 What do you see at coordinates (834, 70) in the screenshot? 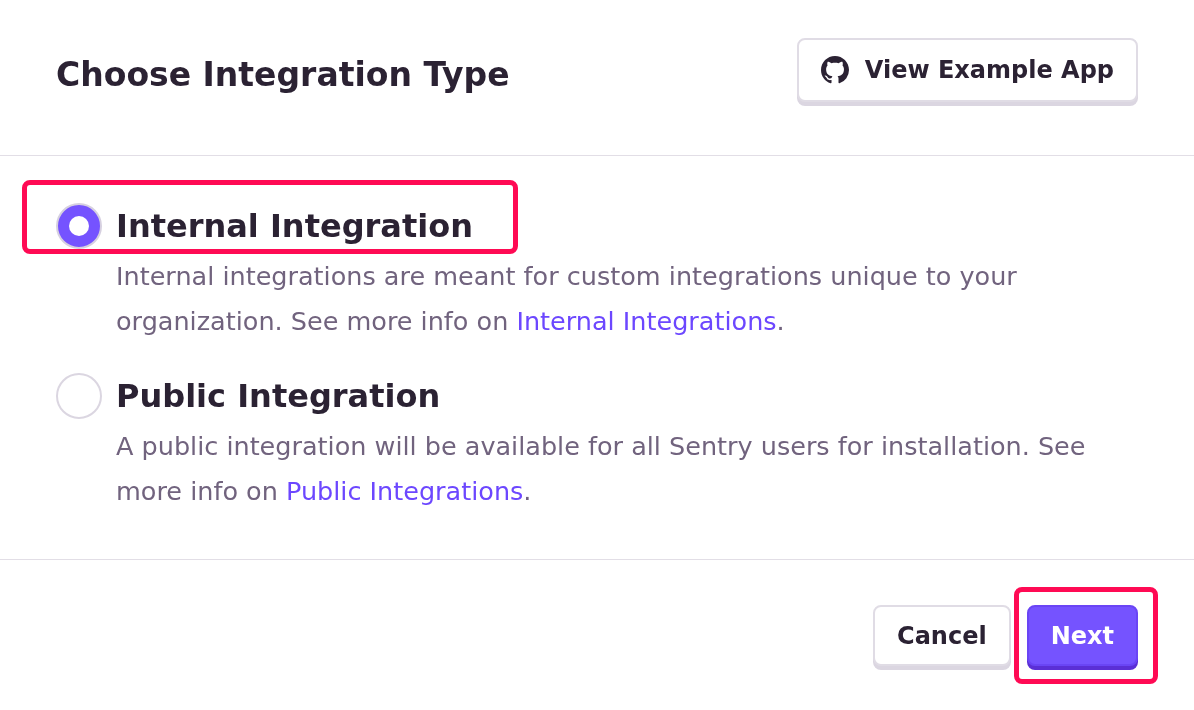
I see `github-icon` at bounding box center [834, 70].